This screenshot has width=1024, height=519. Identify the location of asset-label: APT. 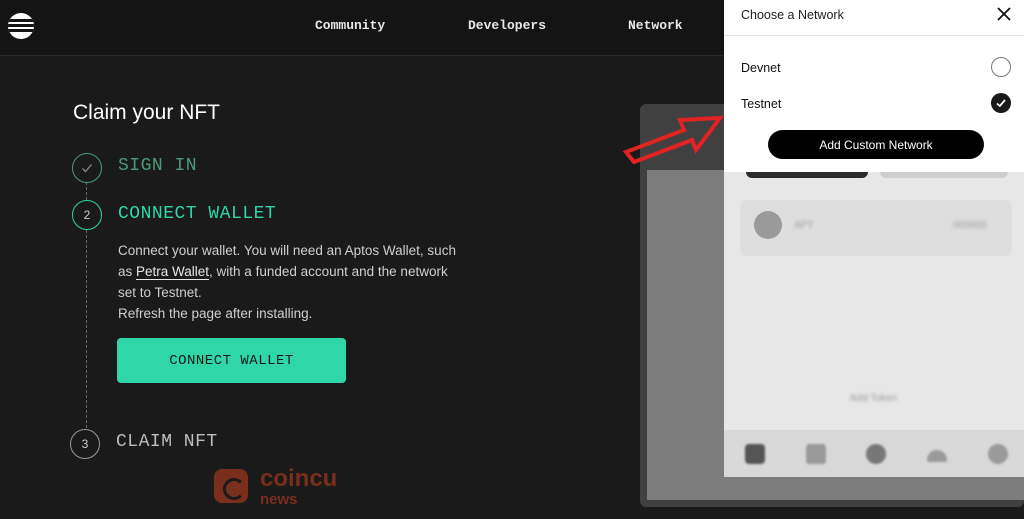
(804, 225).